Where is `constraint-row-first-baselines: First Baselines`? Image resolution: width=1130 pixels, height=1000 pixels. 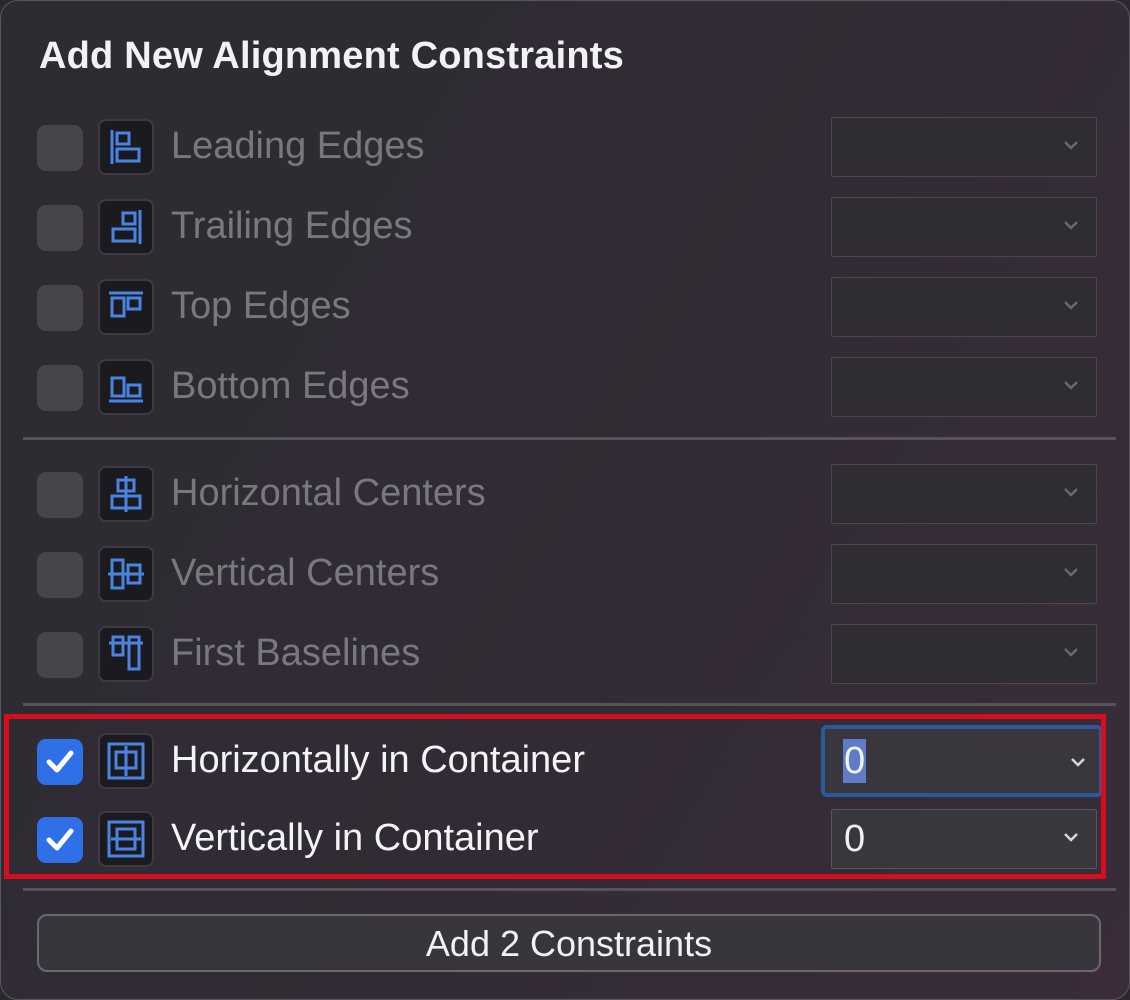 constraint-row-first-baselines: First Baselines is located at coordinates (565, 656).